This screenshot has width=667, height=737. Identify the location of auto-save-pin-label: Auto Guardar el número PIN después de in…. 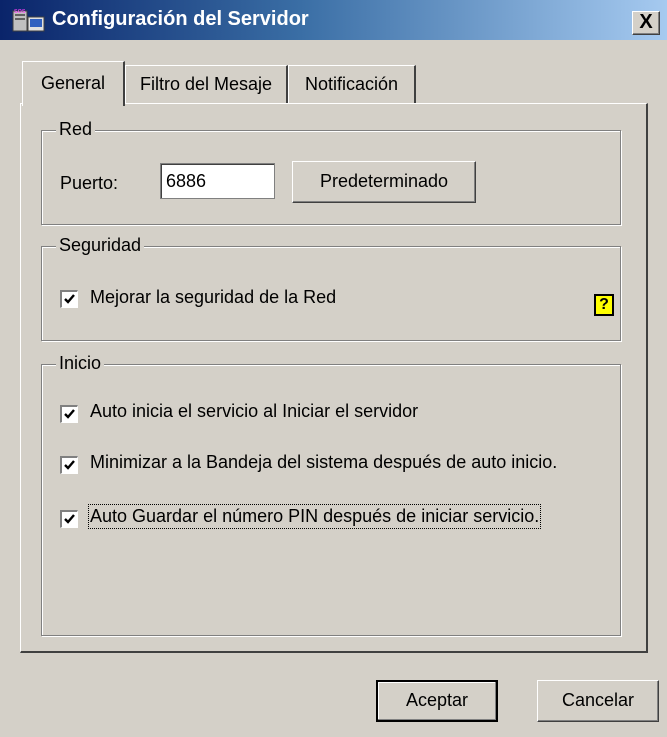
(314, 516).